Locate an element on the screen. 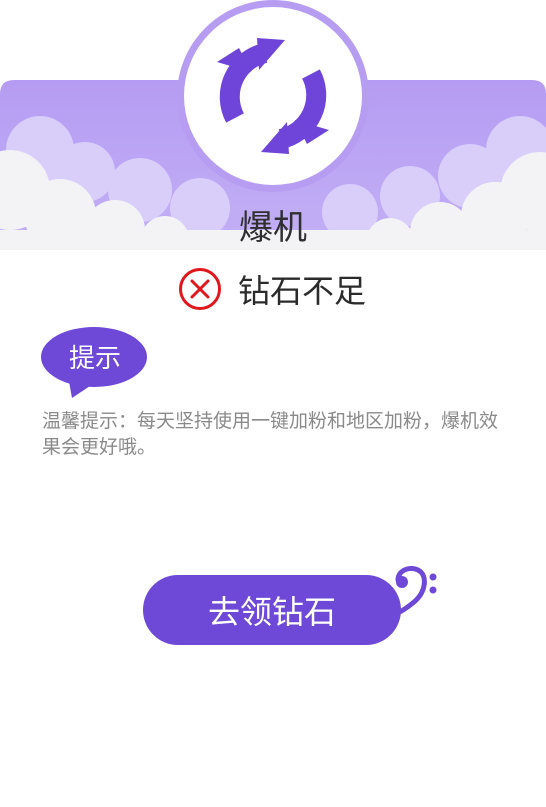 This screenshot has width=546, height=807. refresh-icon is located at coordinates (273, 96).